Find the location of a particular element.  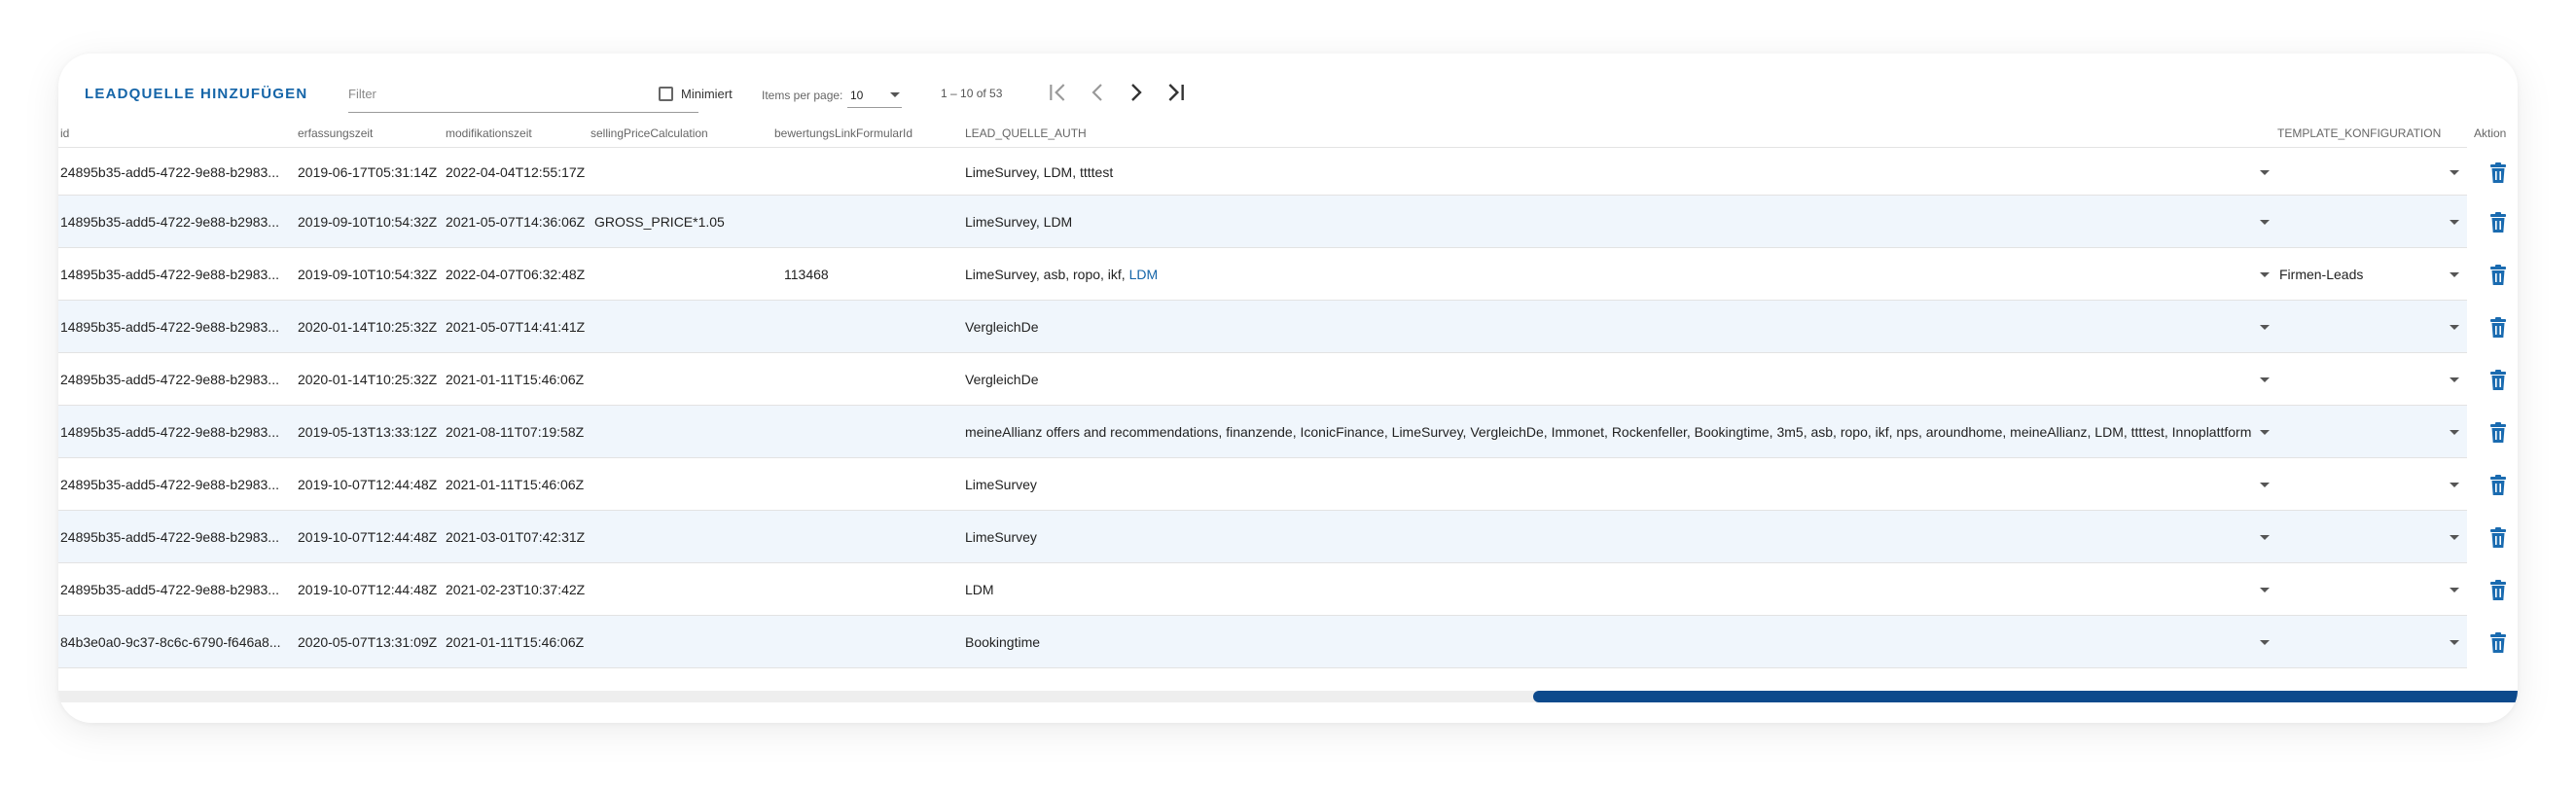

next-page-button is located at coordinates (1136, 92).